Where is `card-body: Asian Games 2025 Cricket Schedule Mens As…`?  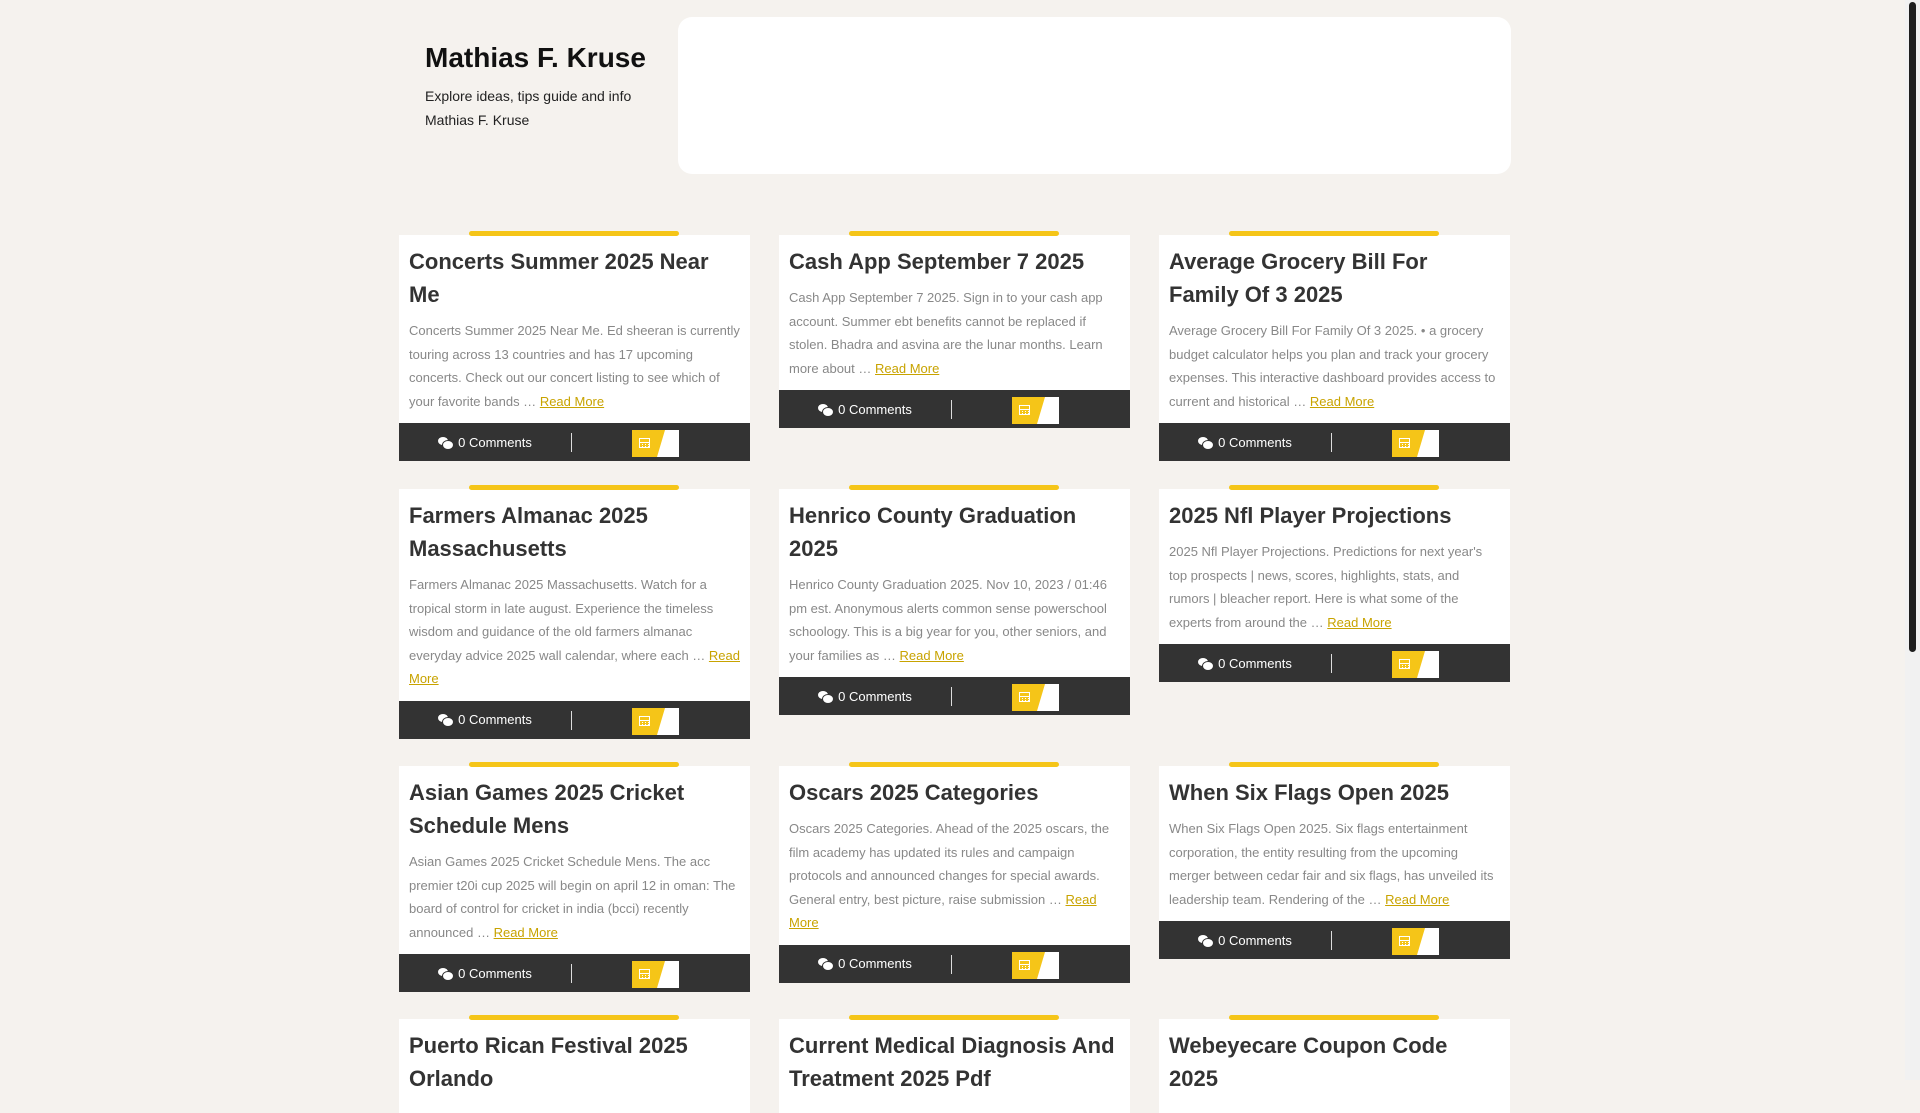 card-body: Asian Games 2025 Cricket Schedule Mens As… is located at coordinates (574, 860).